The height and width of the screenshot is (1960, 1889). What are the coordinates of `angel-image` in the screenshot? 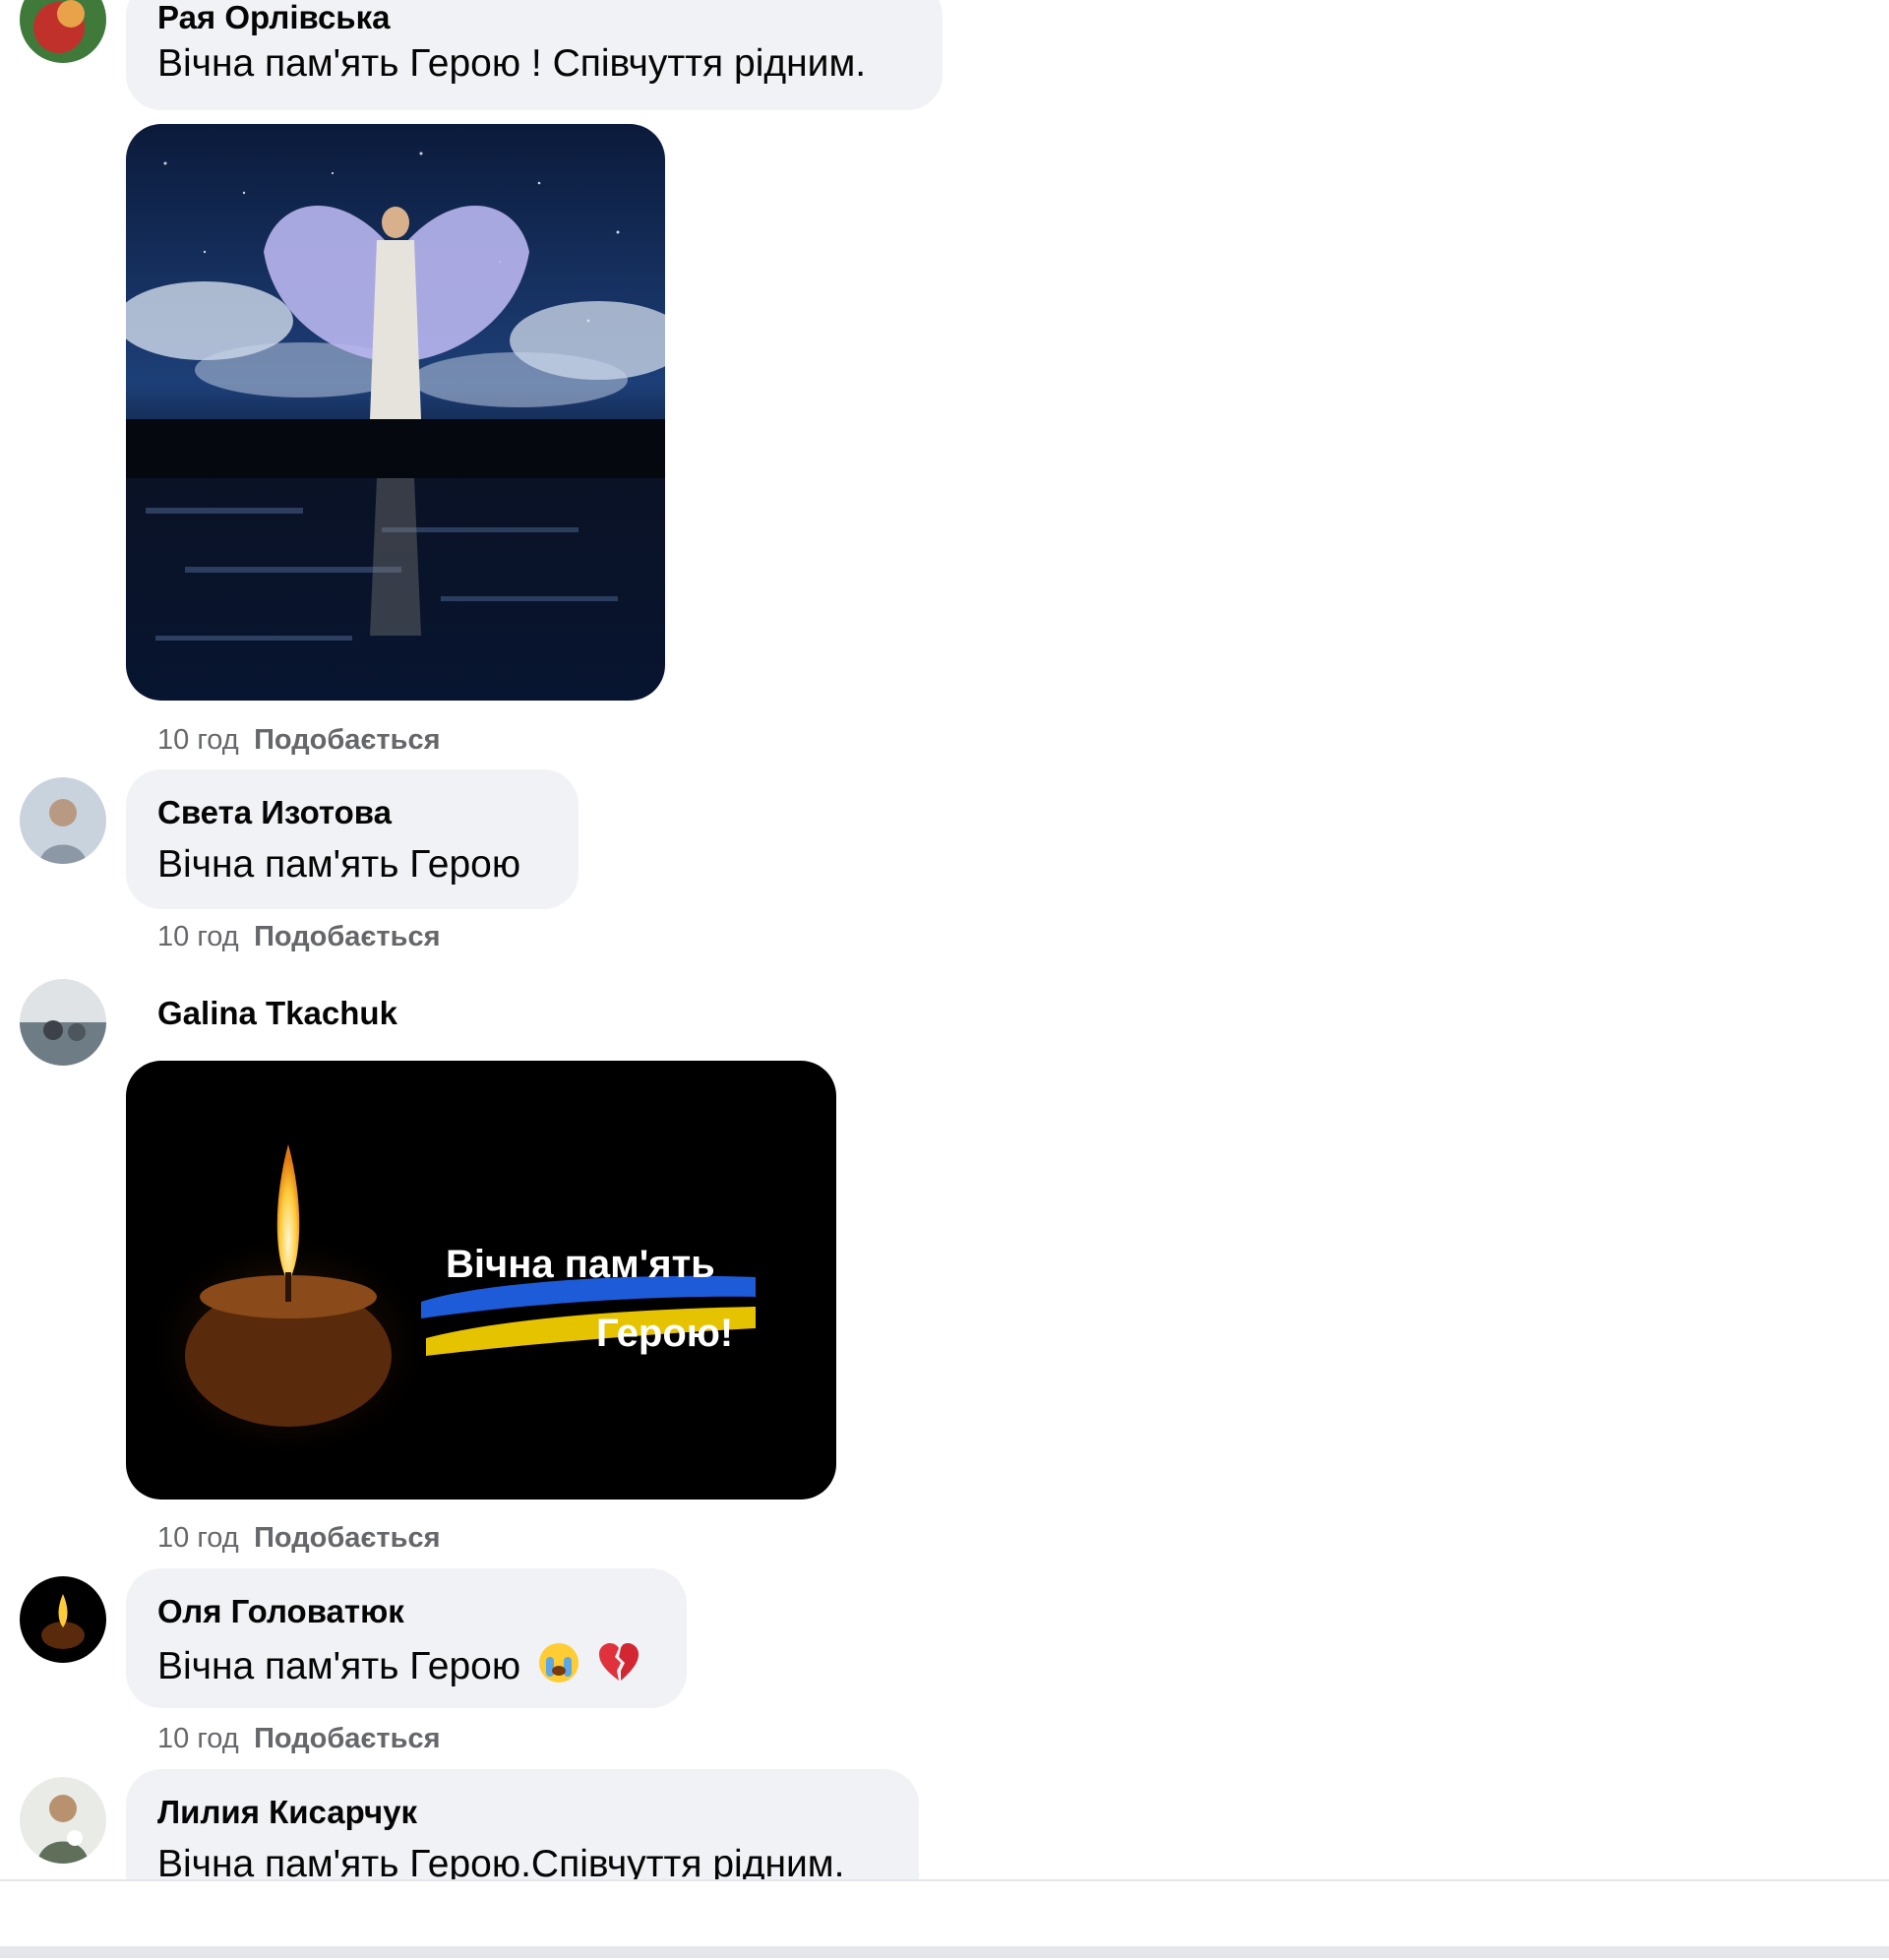 It's located at (396, 412).